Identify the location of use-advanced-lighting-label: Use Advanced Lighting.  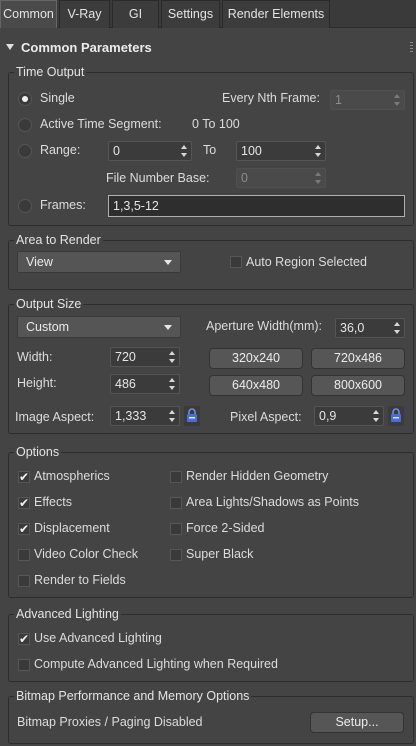
(98, 638).